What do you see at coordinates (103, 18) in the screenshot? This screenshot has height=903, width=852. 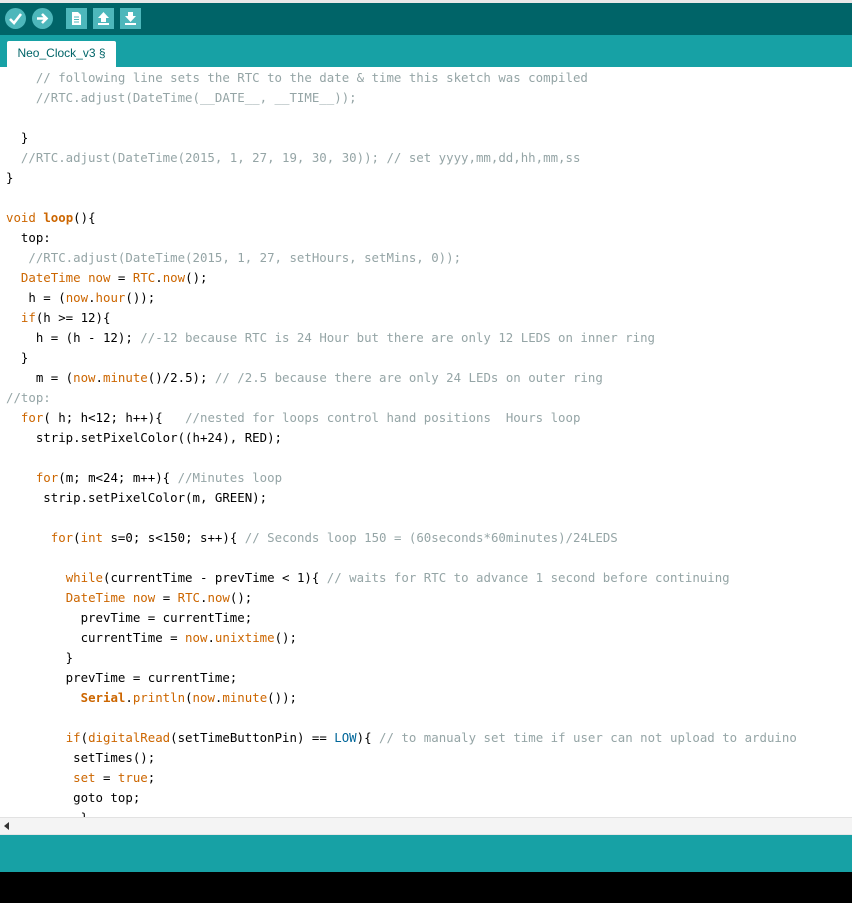 I see `open-button` at bounding box center [103, 18].